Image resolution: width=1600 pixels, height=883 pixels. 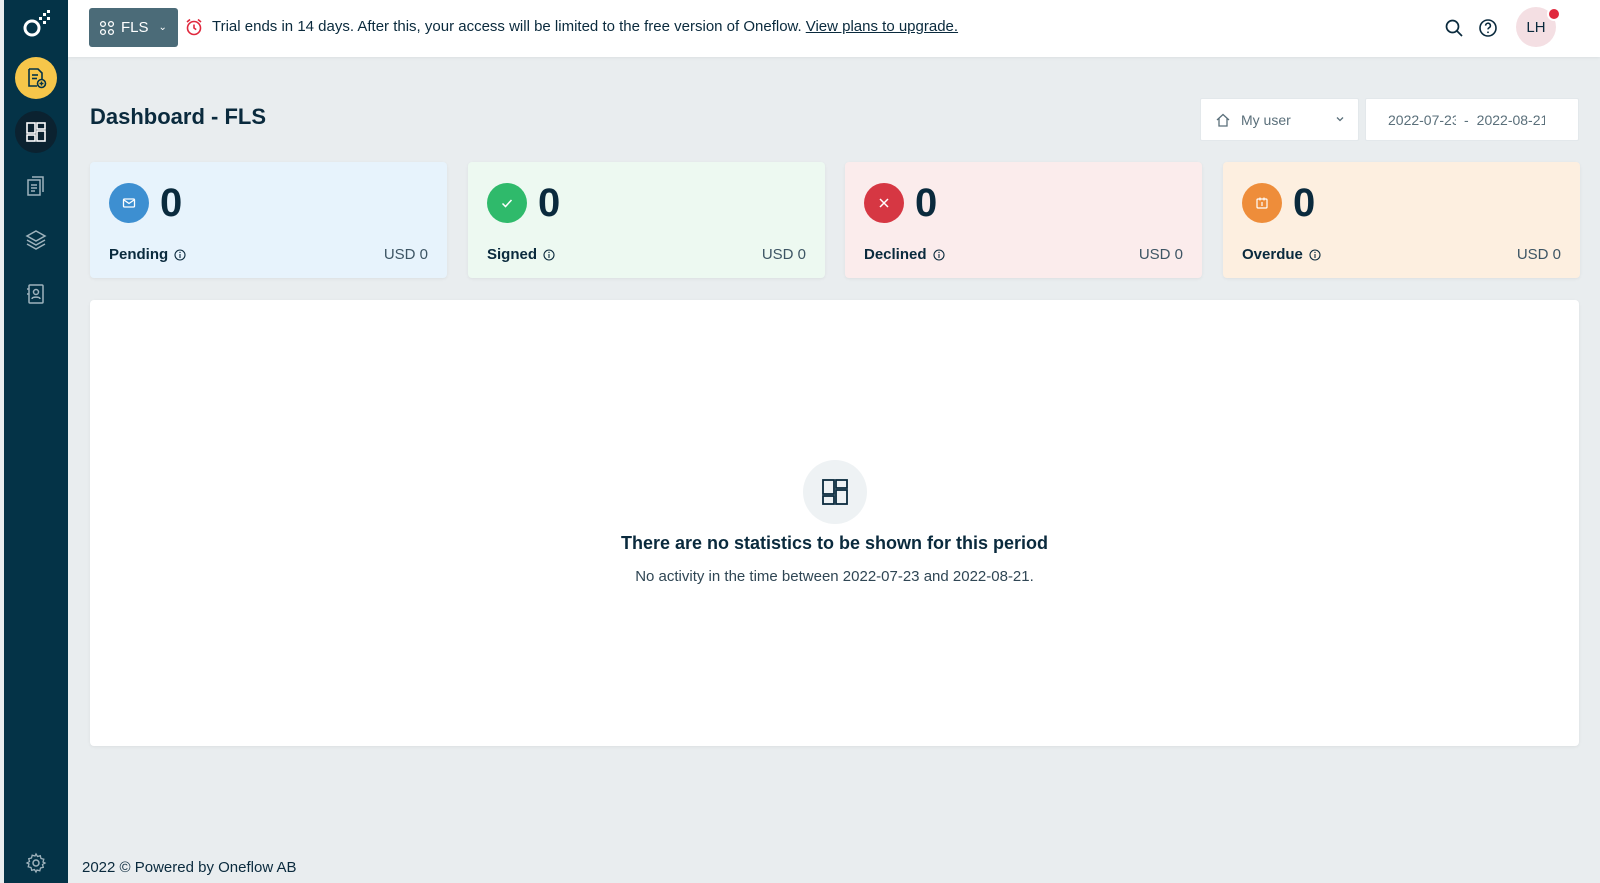 I want to click on documents-icon, so click(x=35, y=186).